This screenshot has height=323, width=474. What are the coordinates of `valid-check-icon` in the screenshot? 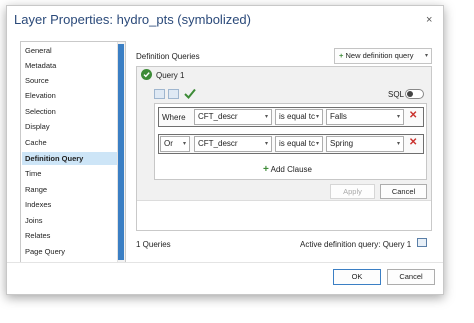 It's located at (146, 74).